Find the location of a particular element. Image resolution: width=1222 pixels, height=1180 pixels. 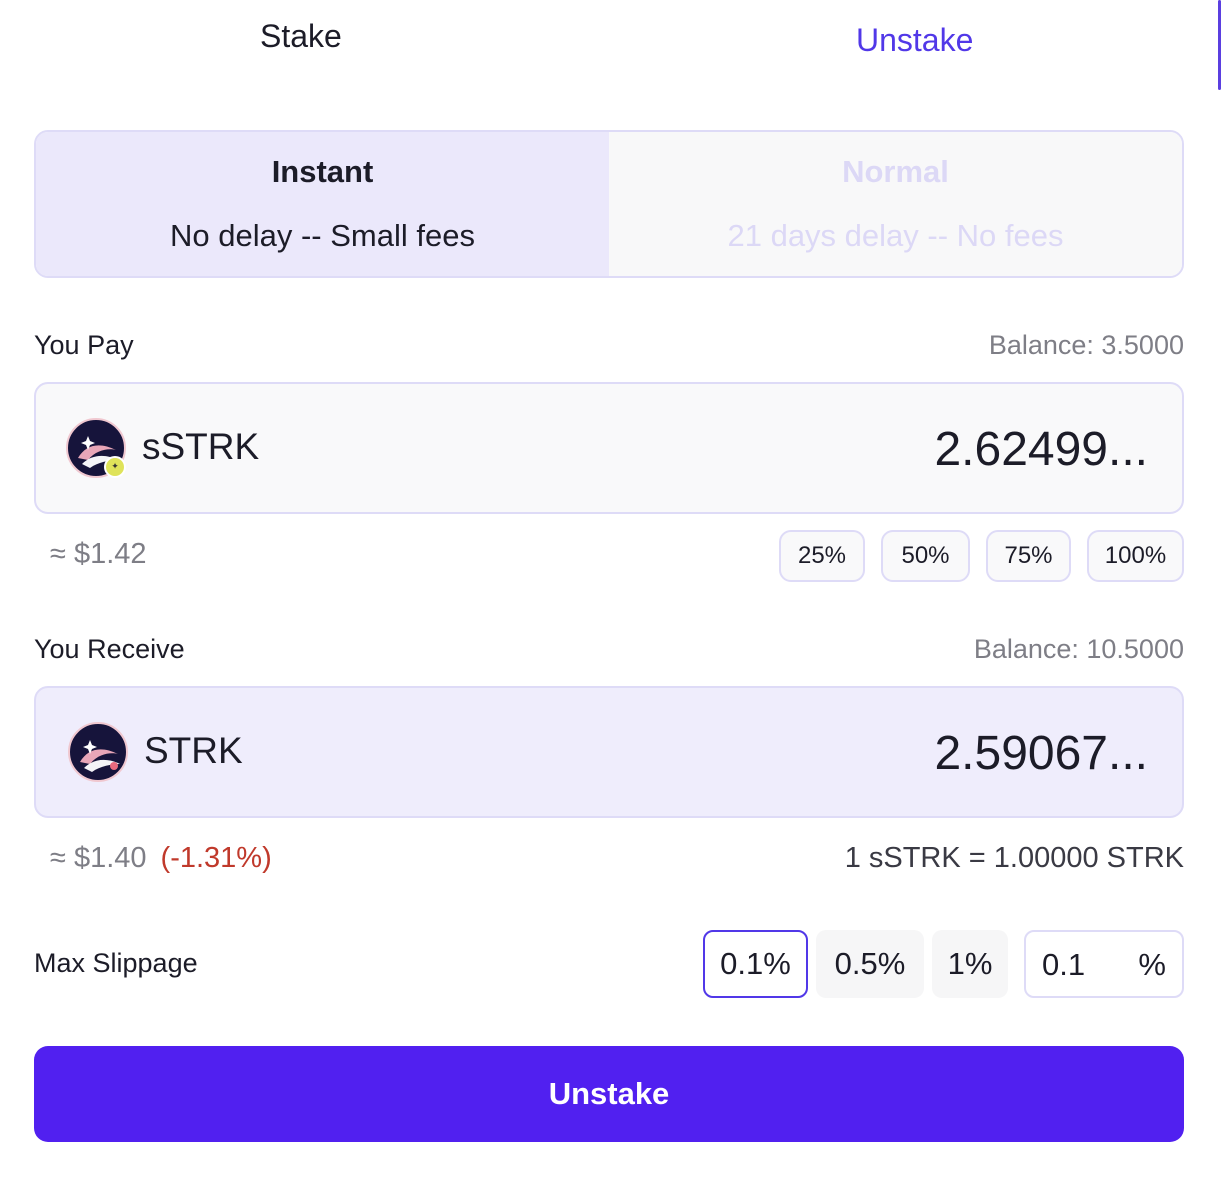

mode-normal-title: Normal is located at coordinates (895, 171).